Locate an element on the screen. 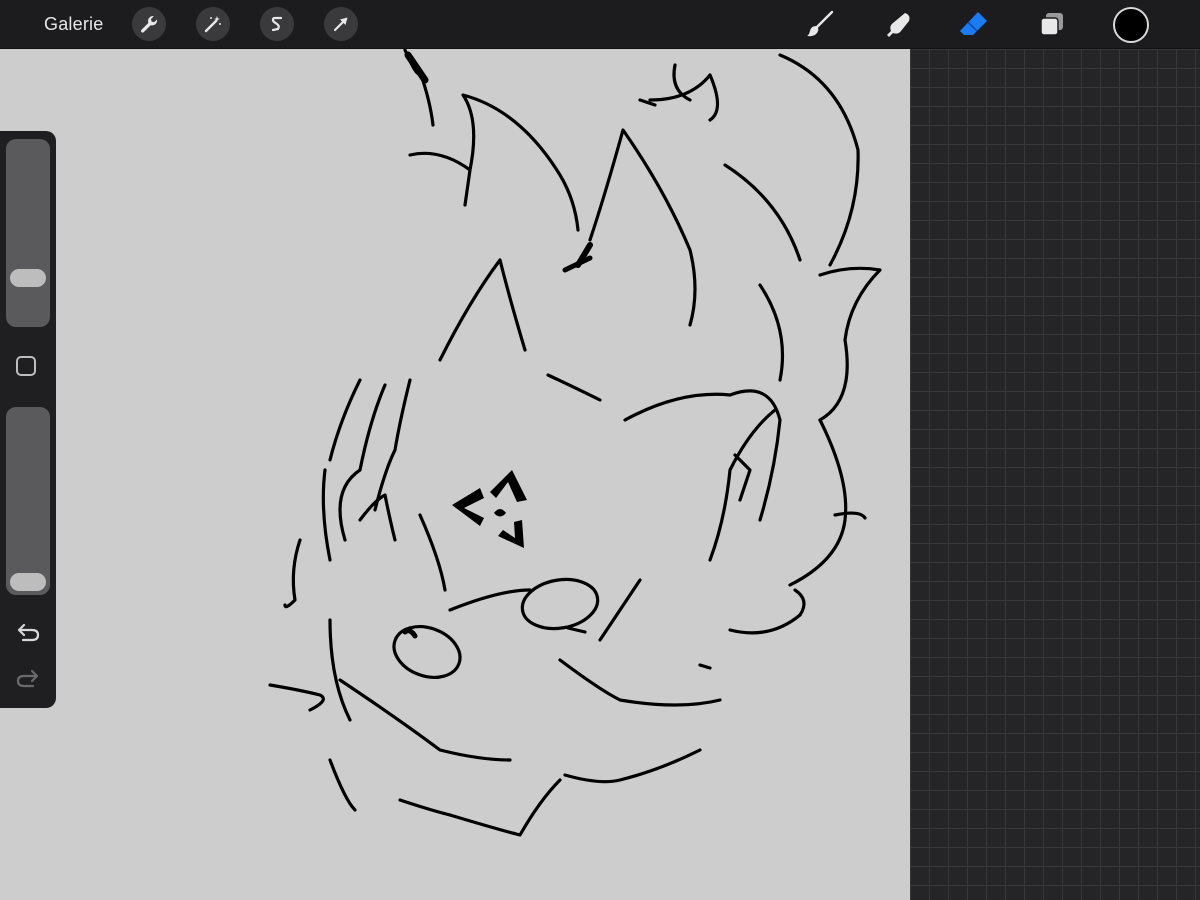  selection-button is located at coordinates (277, 24).